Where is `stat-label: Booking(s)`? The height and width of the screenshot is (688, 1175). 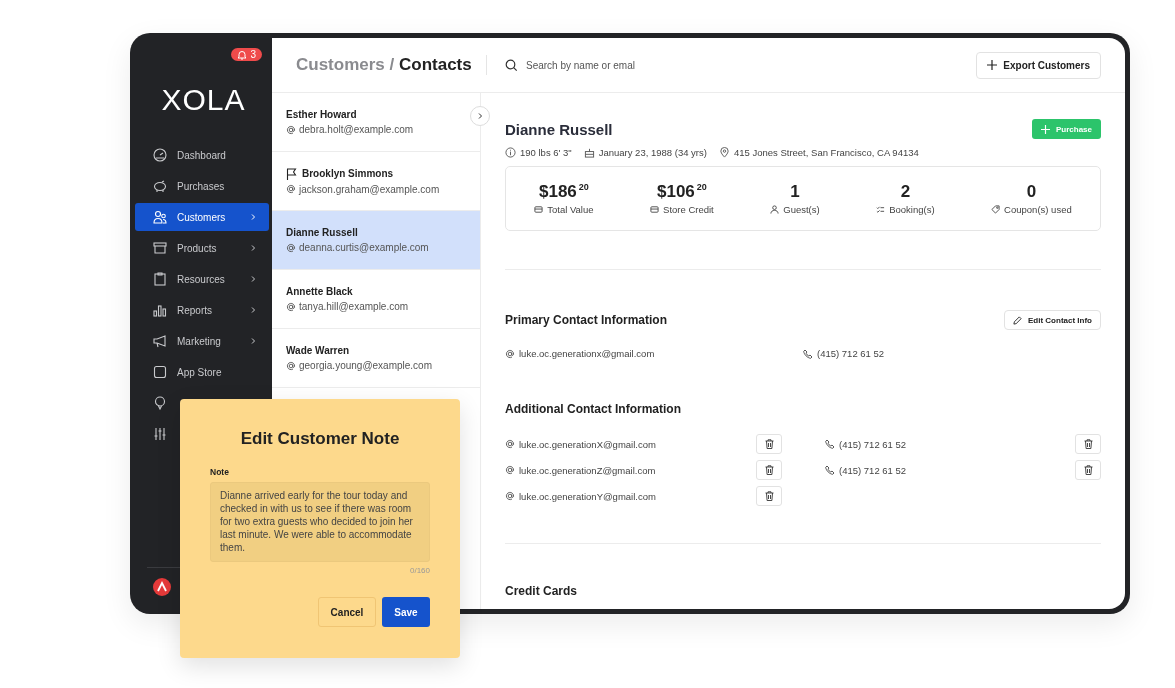
stat-label: Booking(s) is located at coordinates (912, 209).